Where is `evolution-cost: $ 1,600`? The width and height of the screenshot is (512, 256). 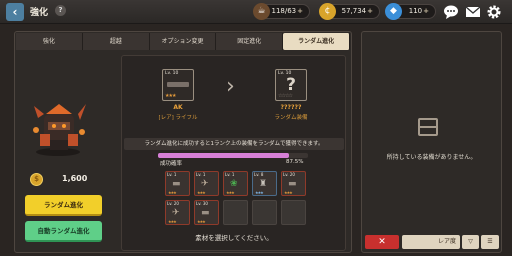
evolution-cost: $ 1,600 is located at coordinates (65, 180).